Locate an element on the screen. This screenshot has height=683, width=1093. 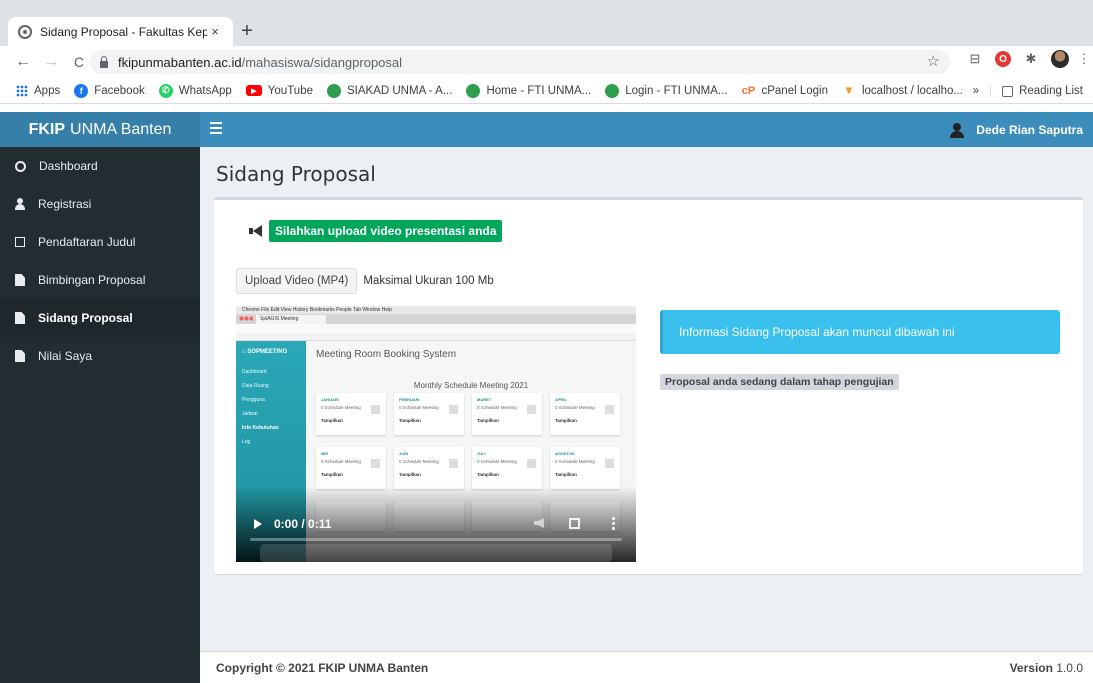
video-controls: 0:00 / 0:11 is located at coordinates (436, 524).